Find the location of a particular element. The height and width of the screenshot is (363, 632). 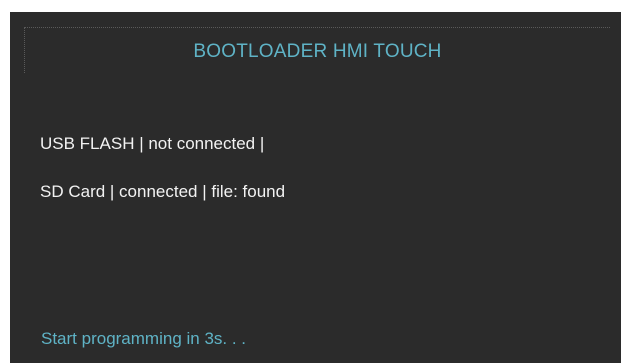

page-title: BOOTLOADER HMI TOUCH is located at coordinates (317, 51).